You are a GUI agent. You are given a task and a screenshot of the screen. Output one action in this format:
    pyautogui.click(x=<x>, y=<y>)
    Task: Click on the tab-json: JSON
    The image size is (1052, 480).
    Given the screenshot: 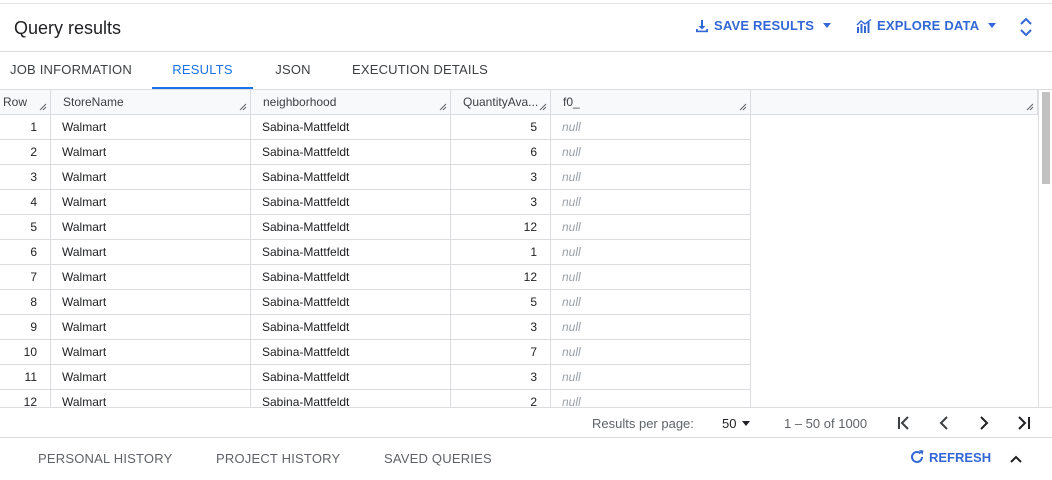 What is the action you would take?
    pyautogui.click(x=293, y=70)
    